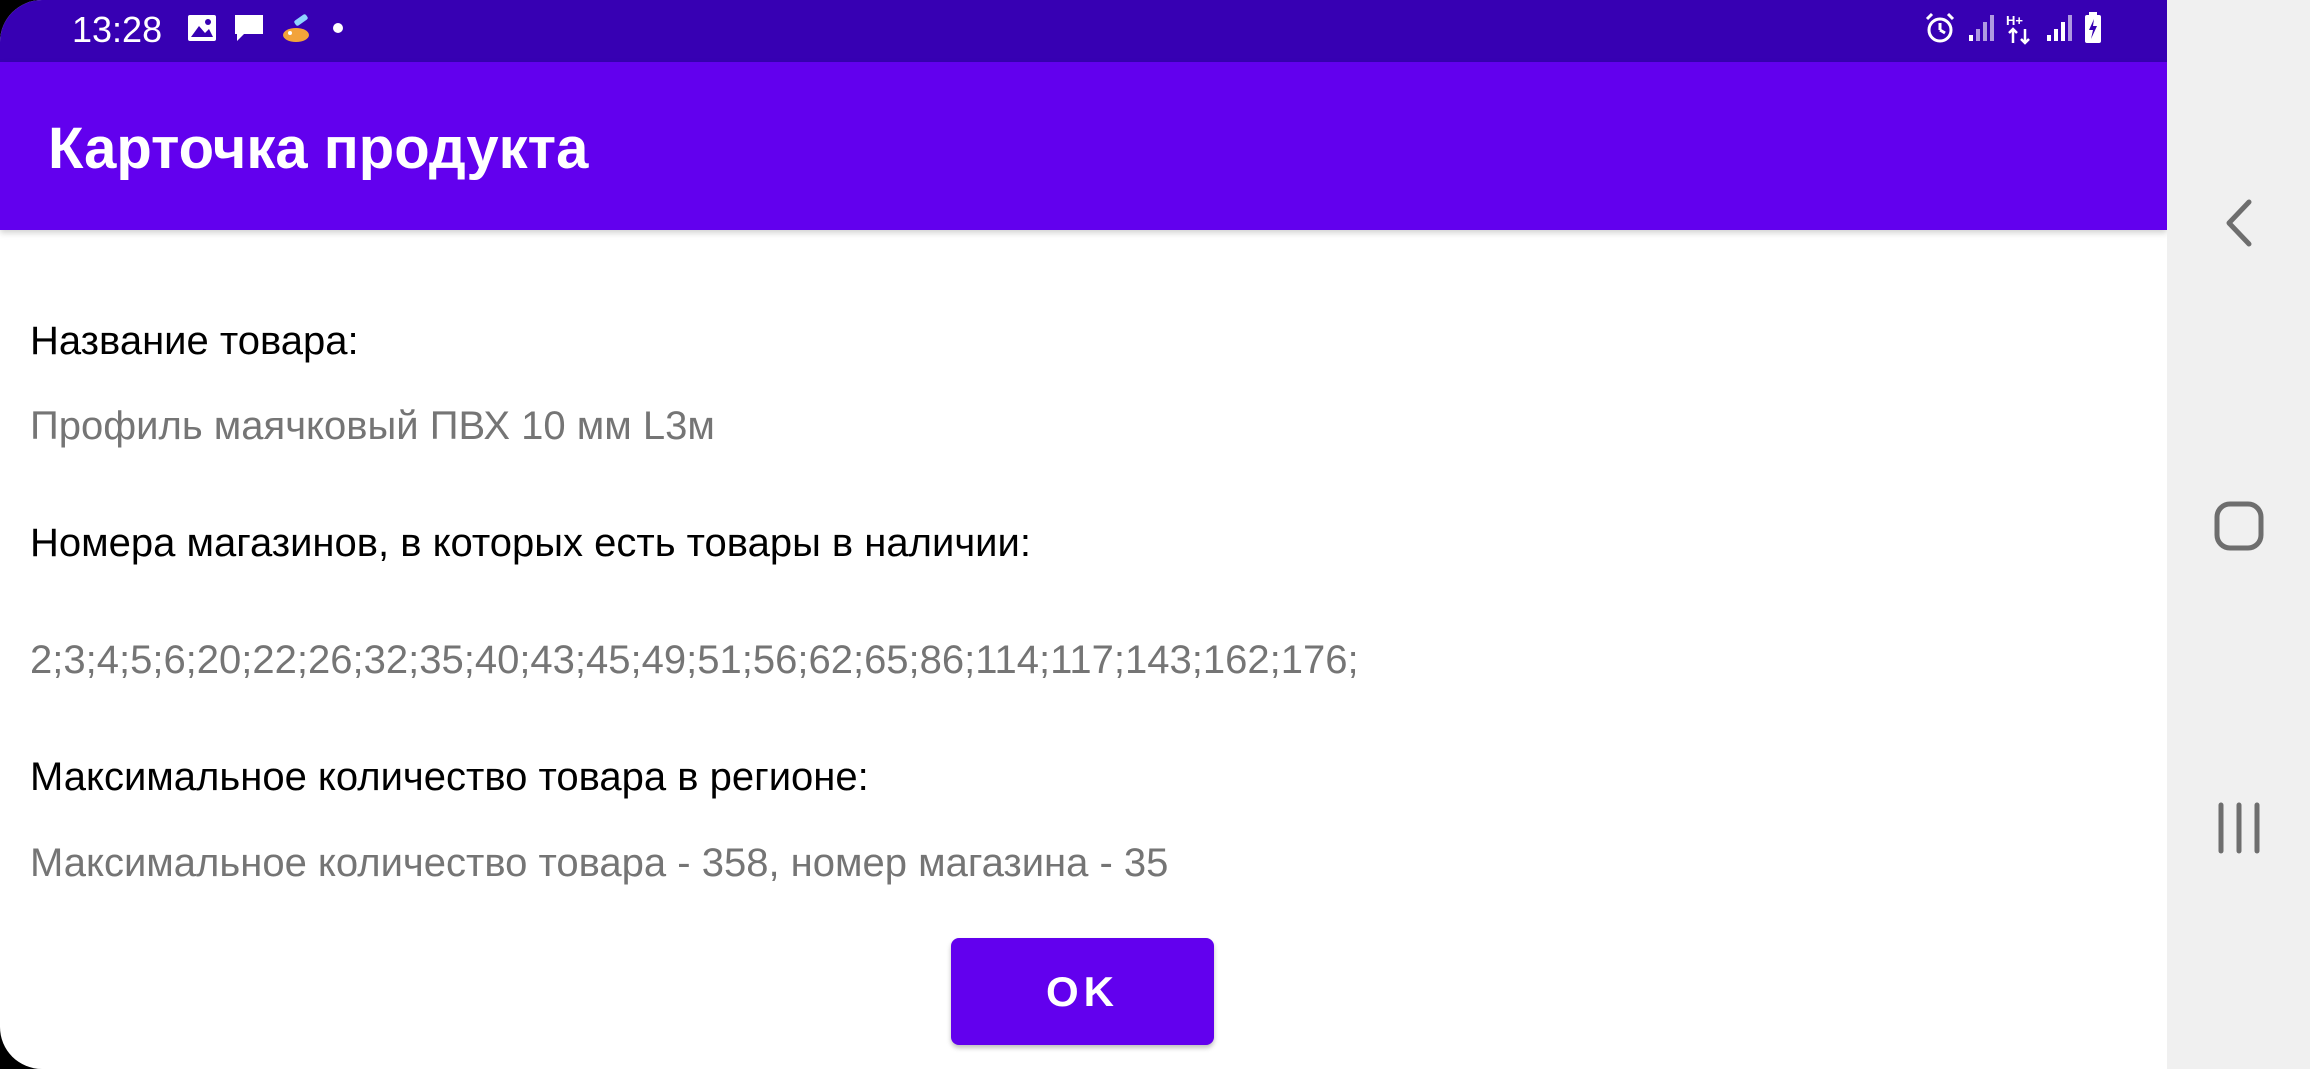 The image size is (2310, 1069). I want to click on ok-button: OK, so click(1082, 991).